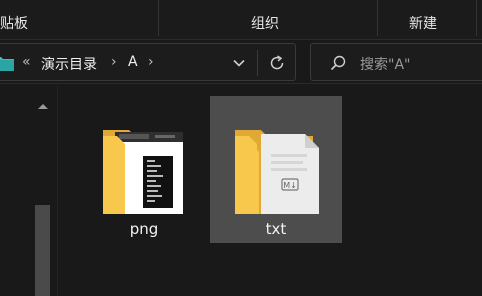 The image size is (482, 296). Describe the element at coordinates (257, 63) in the screenshot. I see `address-divider` at that location.